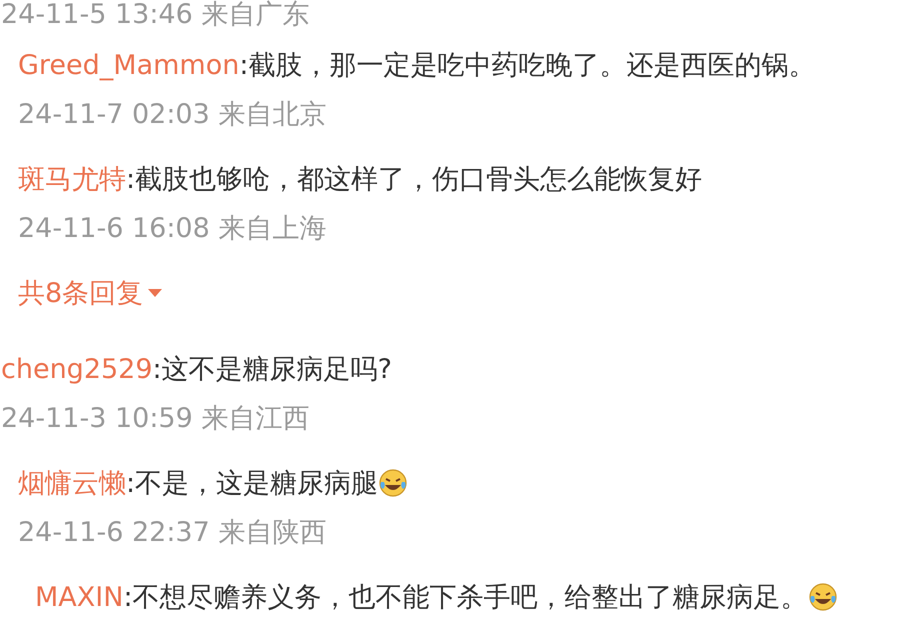 This screenshot has width=901, height=618. I want to click on comment-time: 24-11-3 10:59 来自江西, so click(155, 419).